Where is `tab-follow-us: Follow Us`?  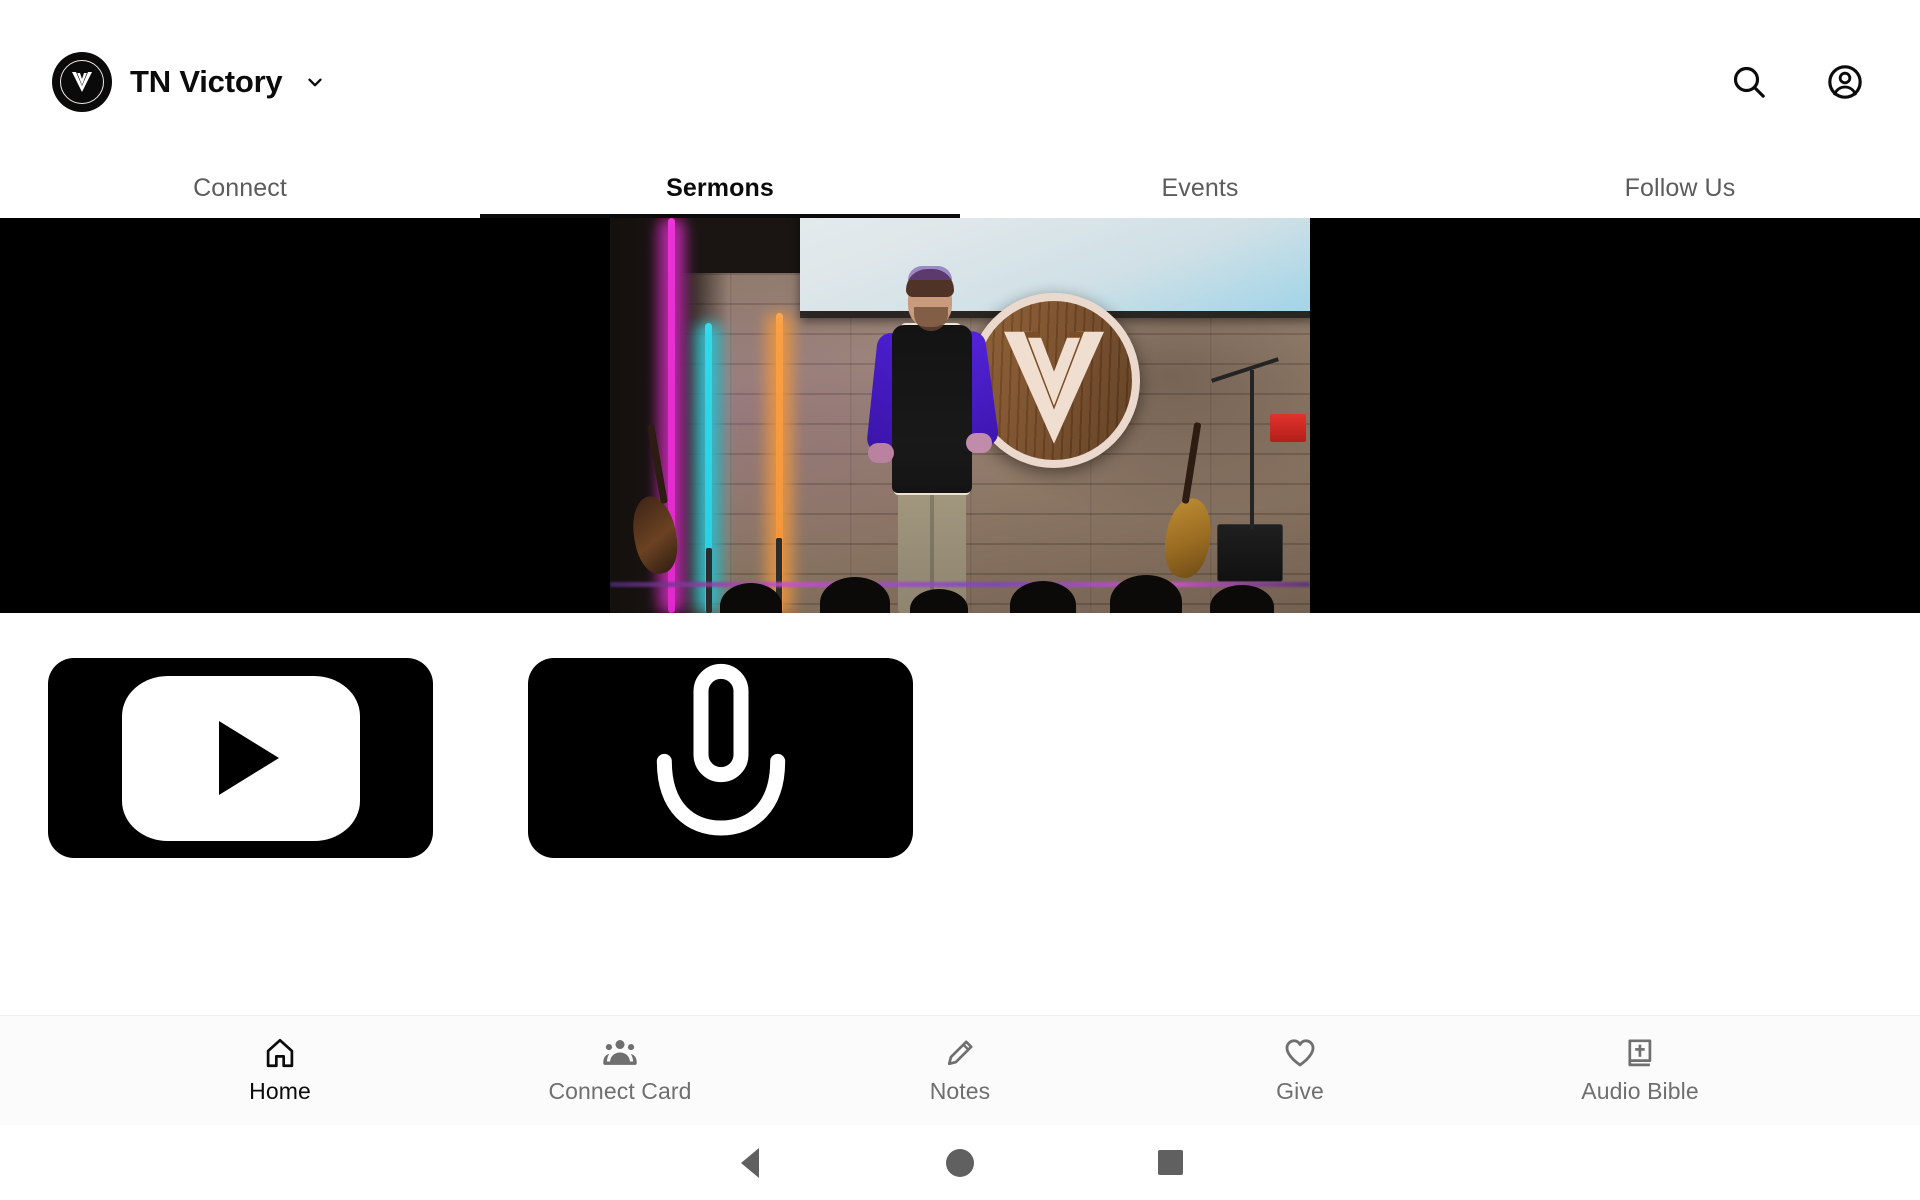
tab-follow-us: Follow Us is located at coordinates (1680, 190).